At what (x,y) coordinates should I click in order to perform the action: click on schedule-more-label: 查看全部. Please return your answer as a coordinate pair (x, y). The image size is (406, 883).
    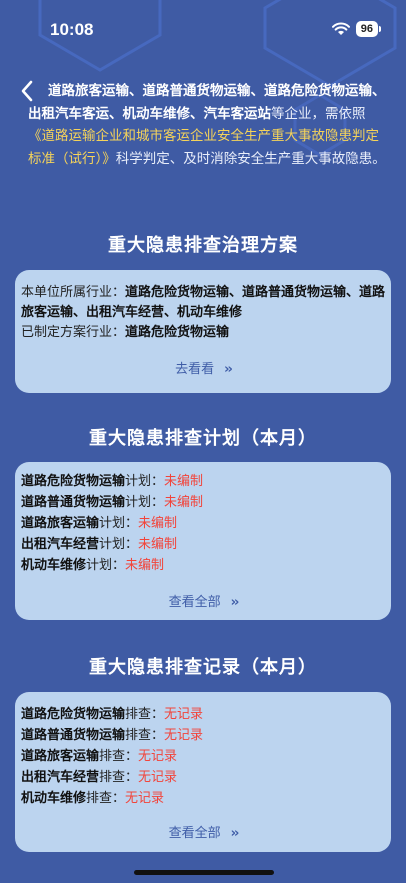
    Looking at the image, I should click on (194, 602).